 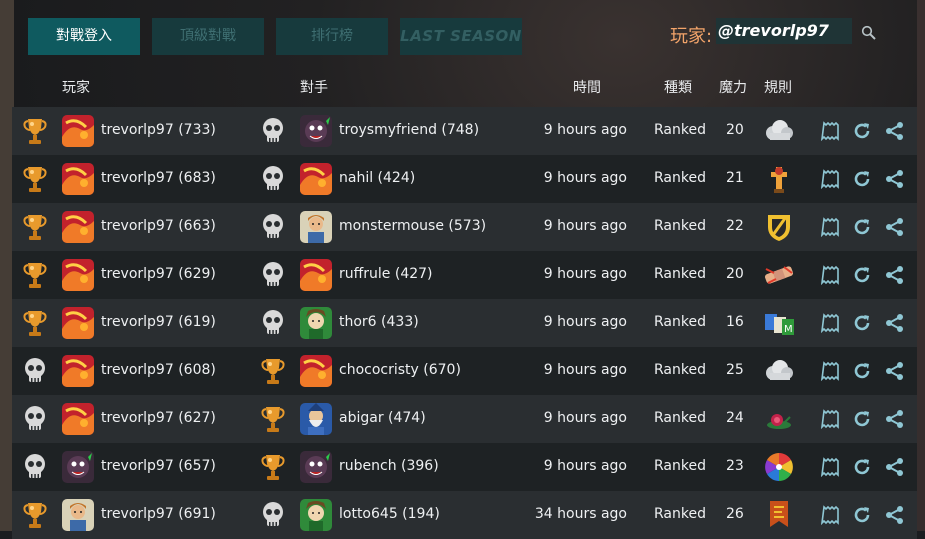 What do you see at coordinates (382, 418) in the screenshot?
I see `opponent-name-cell: abigar (474)` at bounding box center [382, 418].